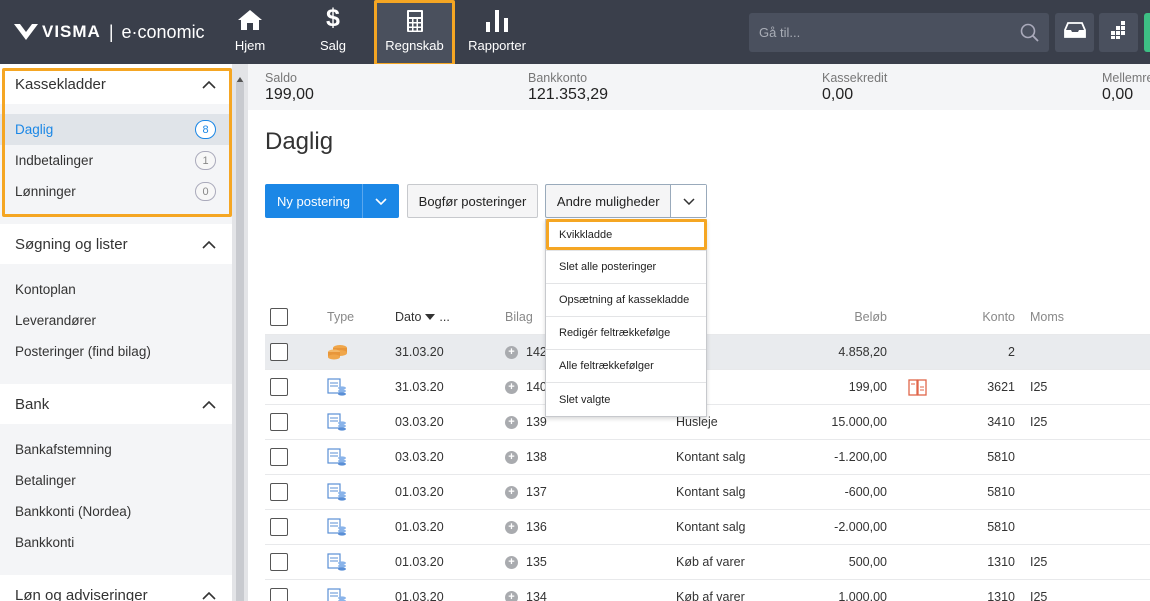  What do you see at coordinates (116, 84) in the screenshot?
I see `sidebar-section-header: Kassekladder` at bounding box center [116, 84].